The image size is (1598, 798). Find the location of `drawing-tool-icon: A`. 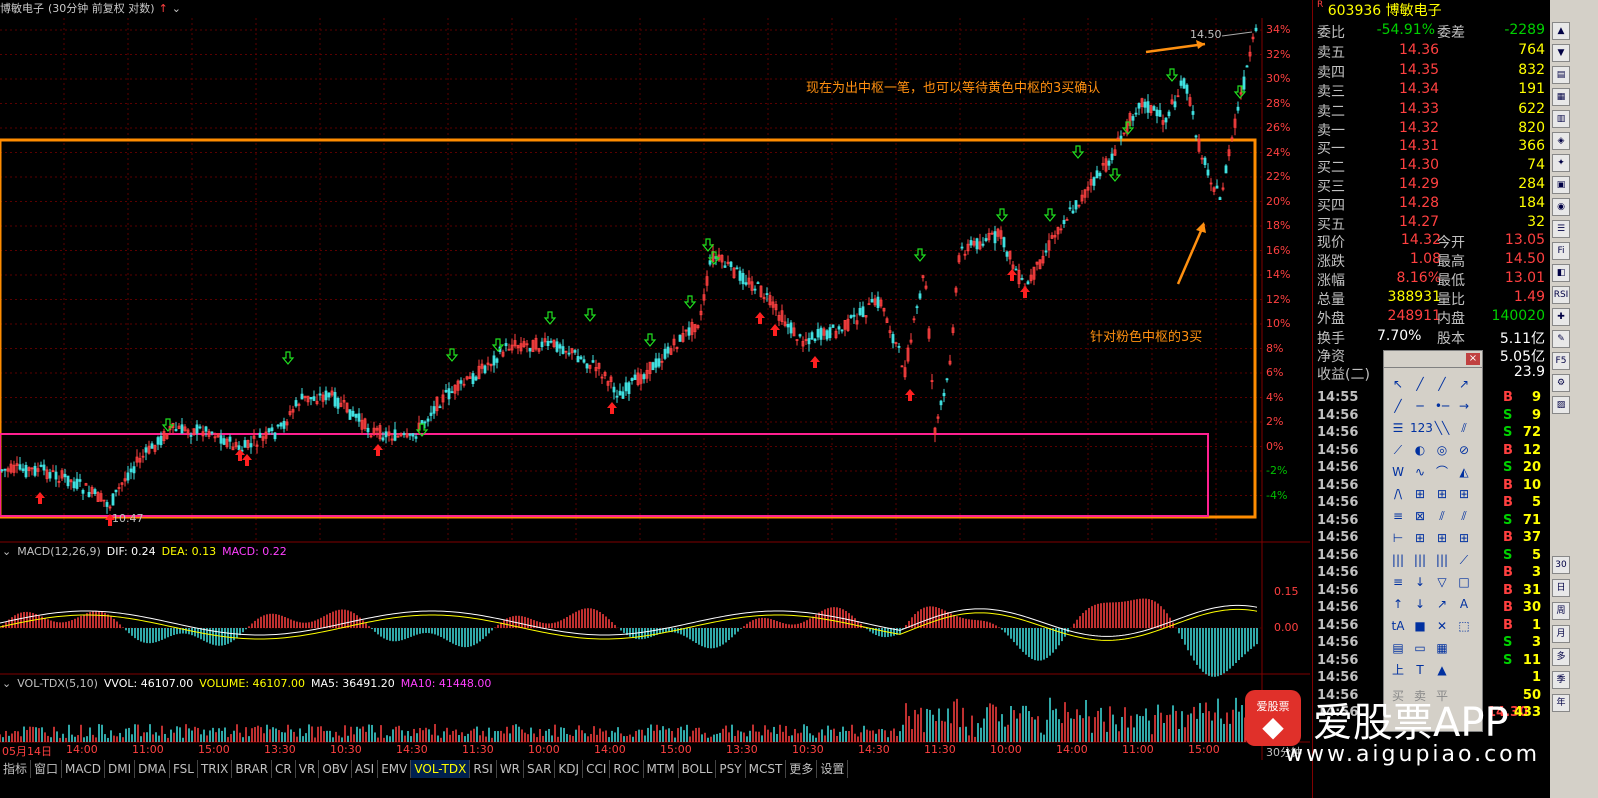

drawing-tool-icon: A is located at coordinates (1464, 604).